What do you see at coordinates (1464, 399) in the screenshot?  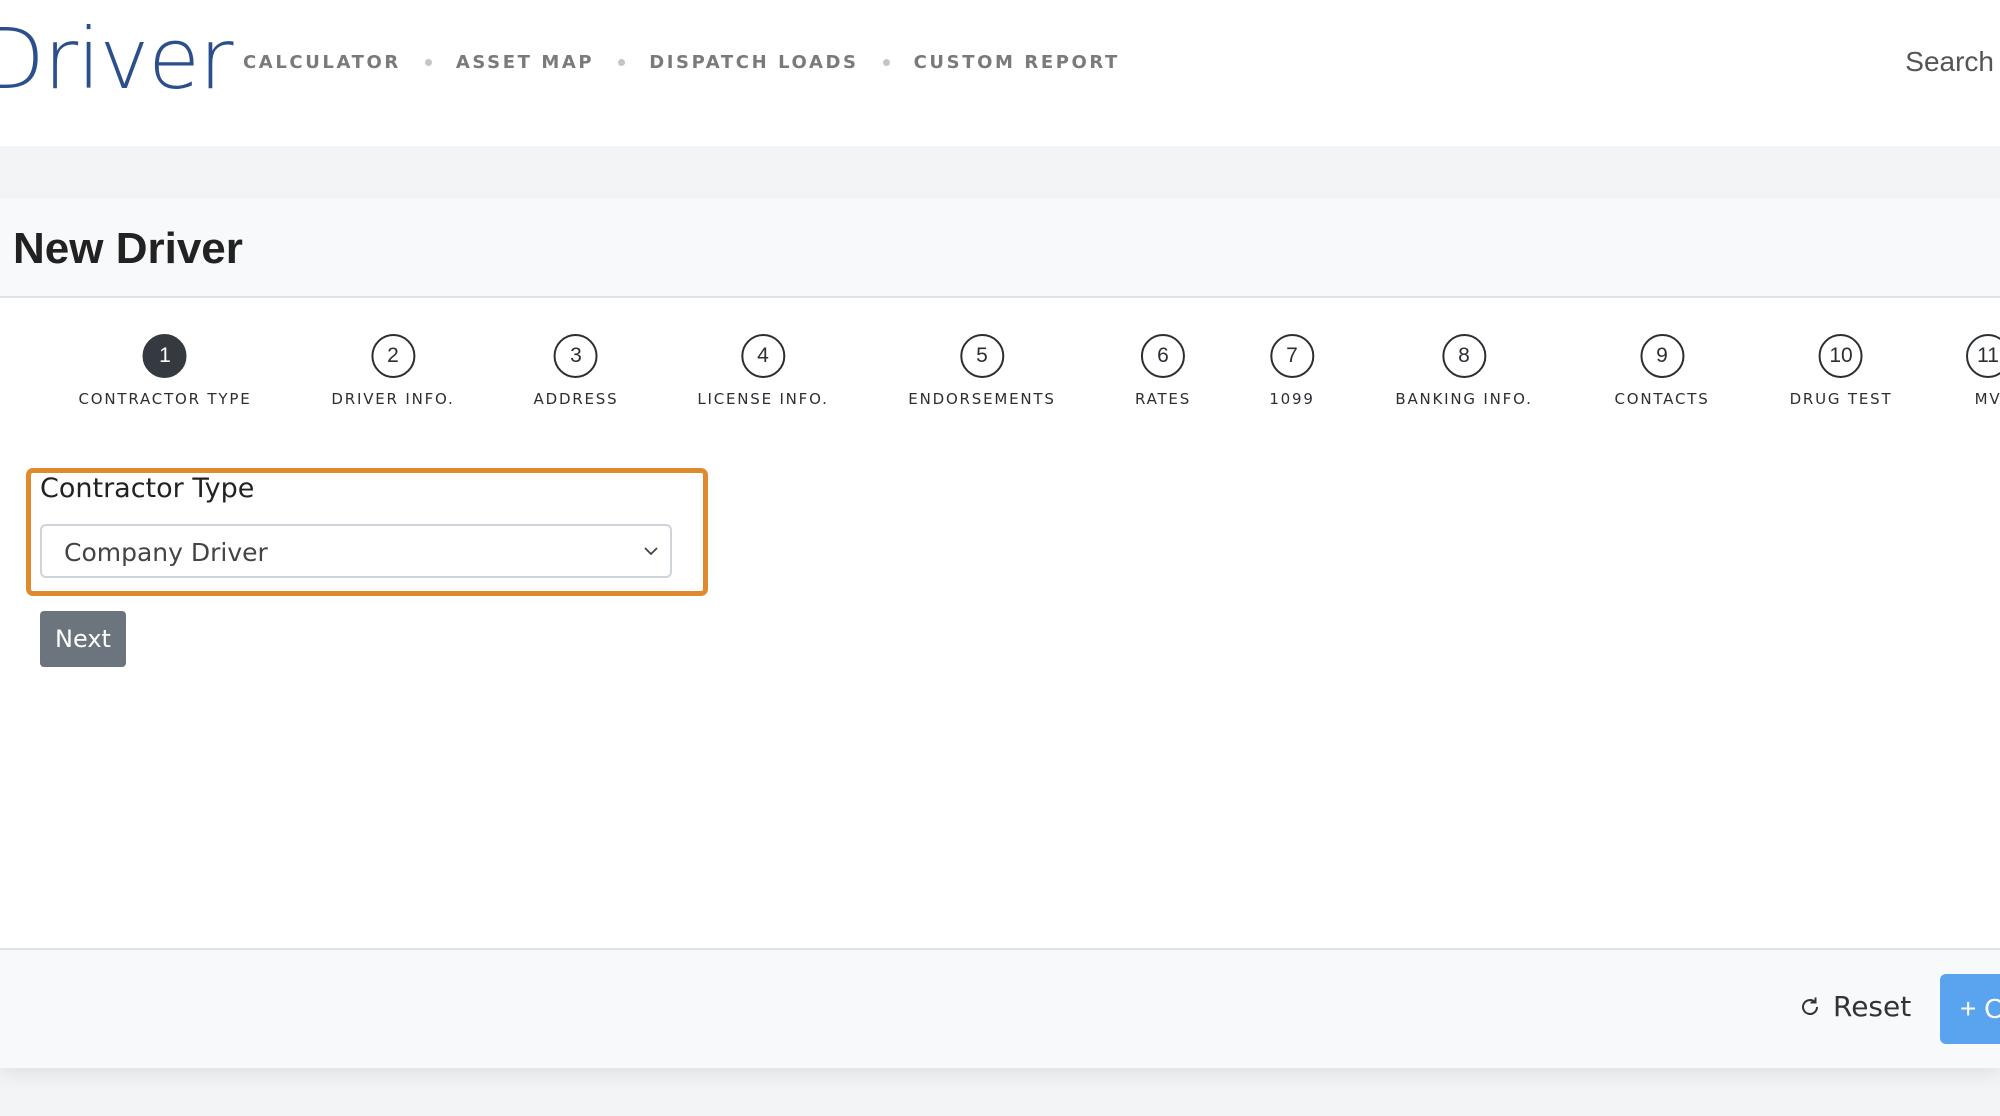 I see `step-label: BANKING INFO.` at bounding box center [1464, 399].